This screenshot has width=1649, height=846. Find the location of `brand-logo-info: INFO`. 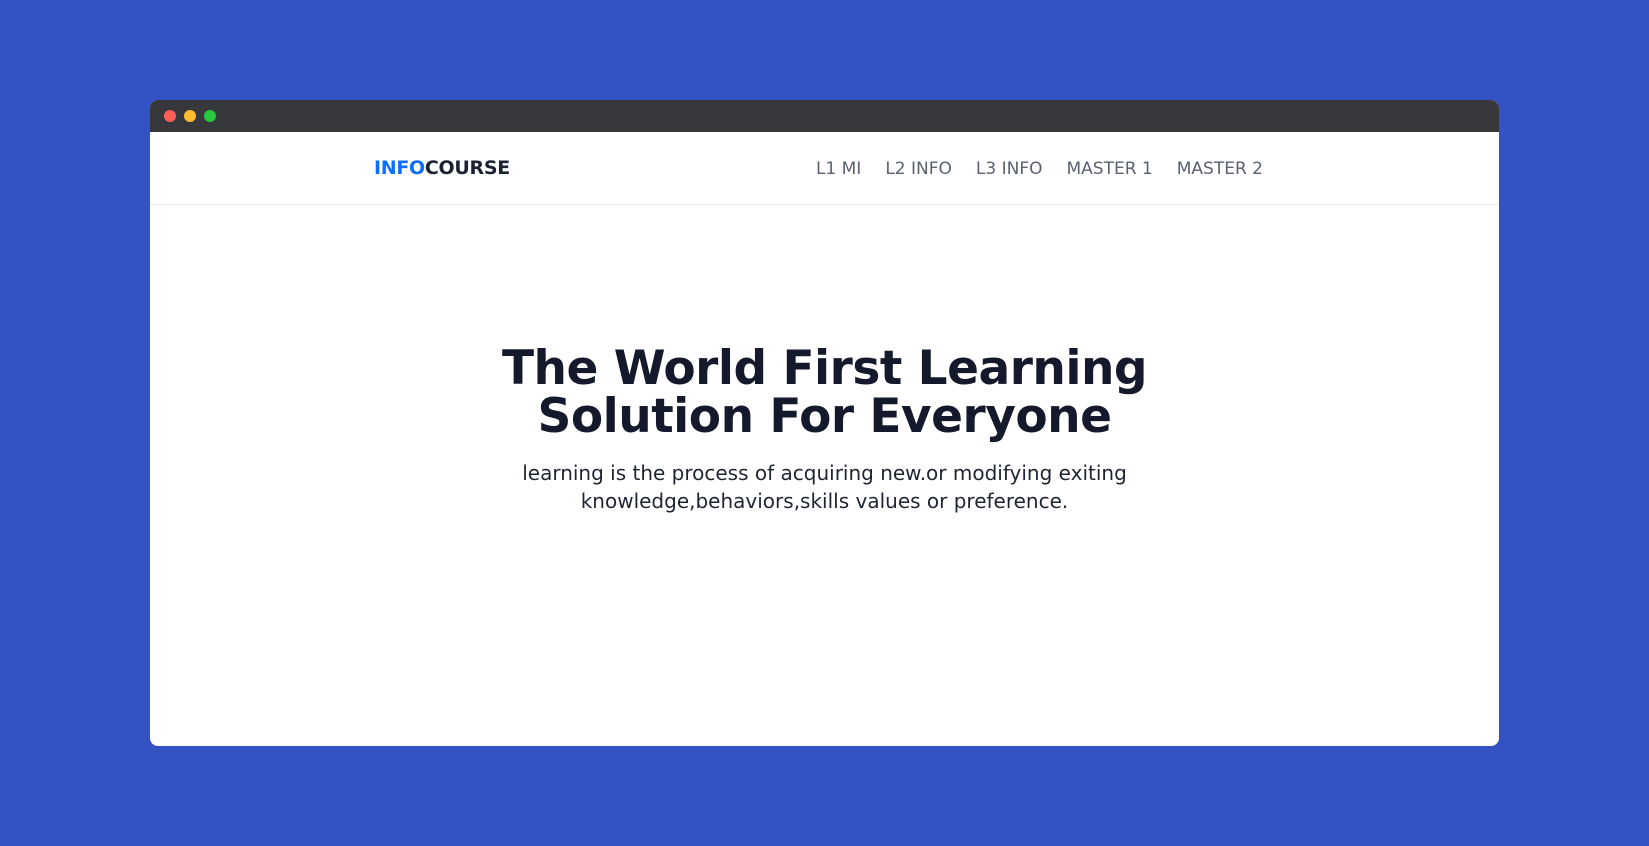

brand-logo-info: INFO is located at coordinates (399, 168).